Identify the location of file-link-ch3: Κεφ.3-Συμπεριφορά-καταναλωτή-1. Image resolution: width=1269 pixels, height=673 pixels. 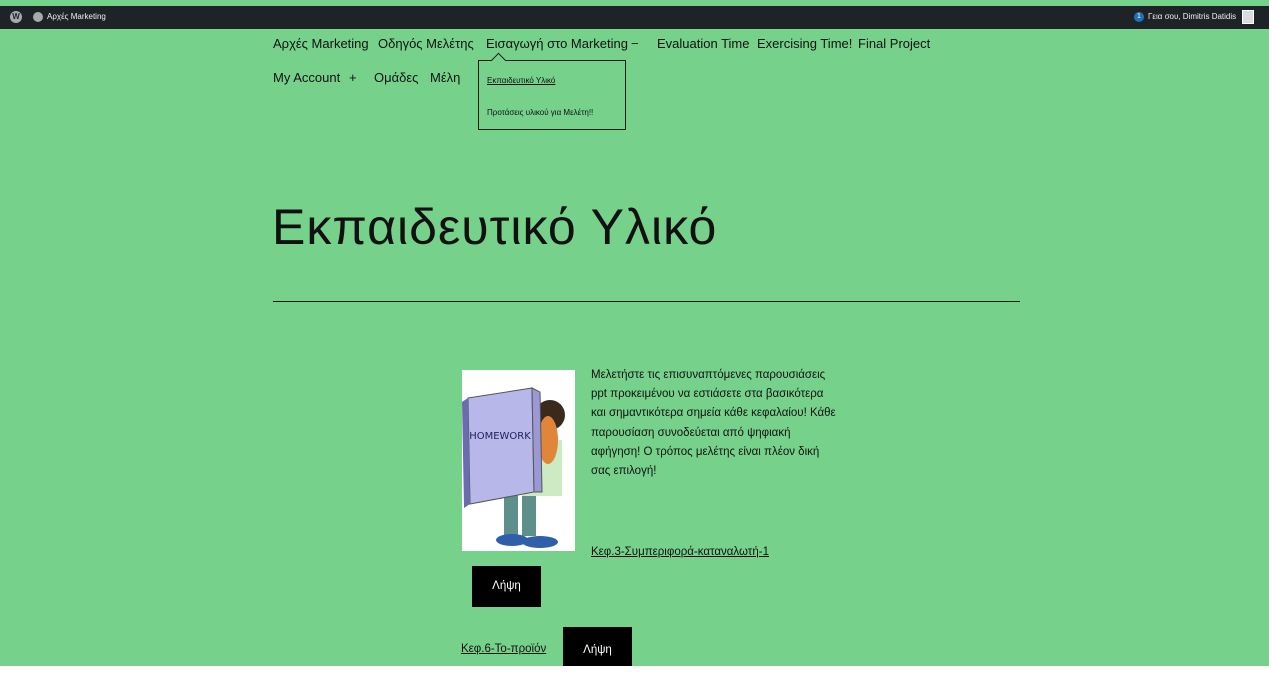
(680, 552).